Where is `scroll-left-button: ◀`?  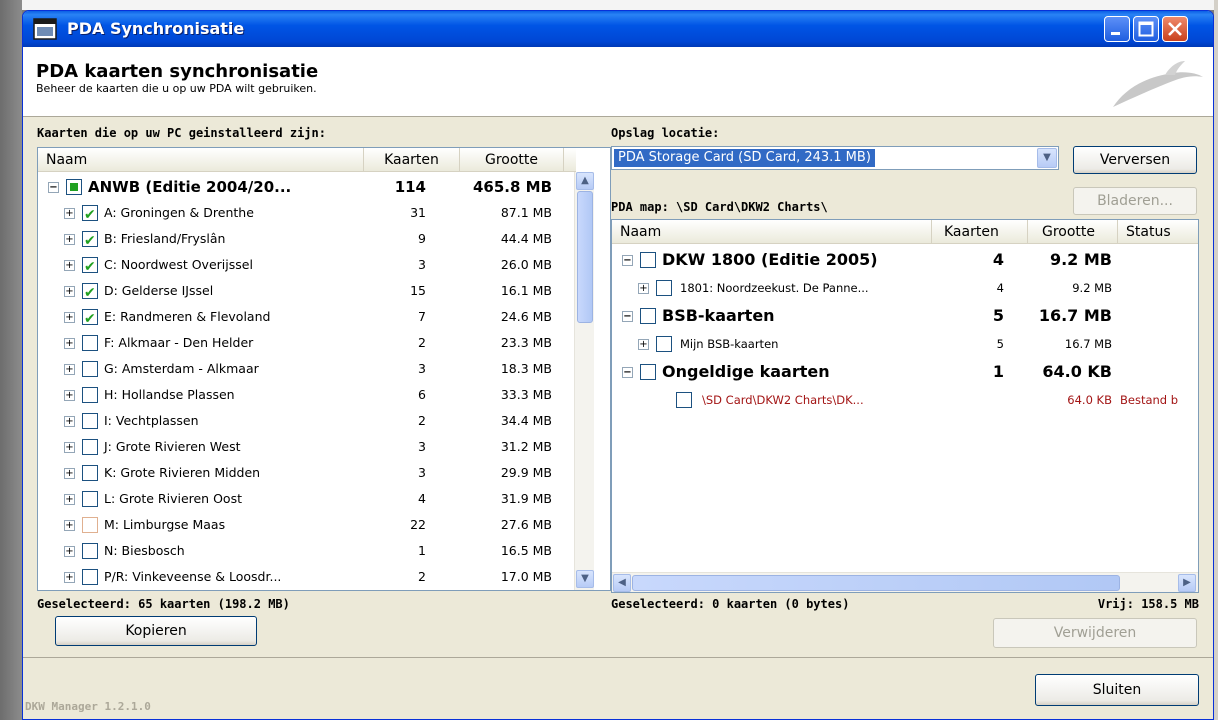 scroll-left-button: ◀ is located at coordinates (622, 583).